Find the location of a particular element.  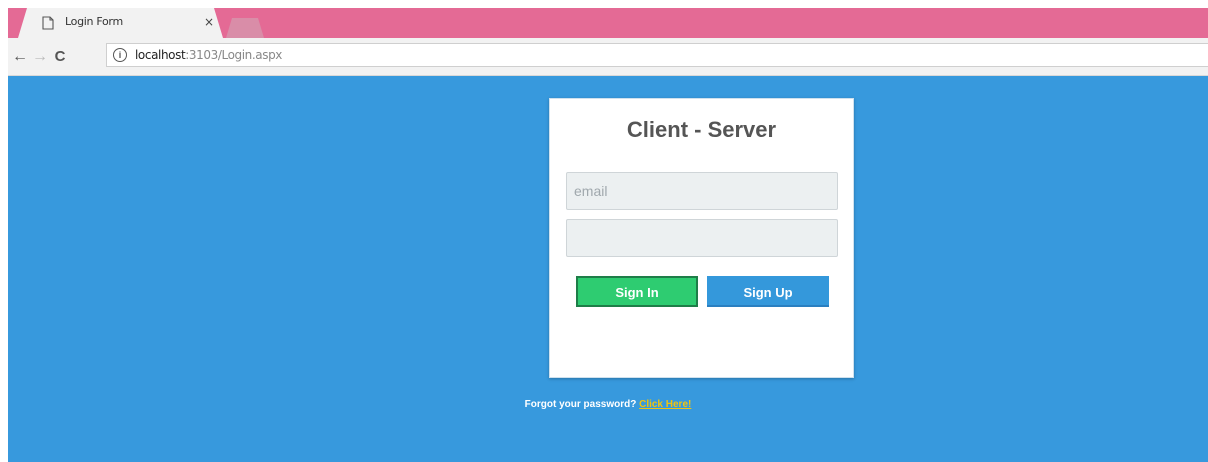

password-field is located at coordinates (702, 238).